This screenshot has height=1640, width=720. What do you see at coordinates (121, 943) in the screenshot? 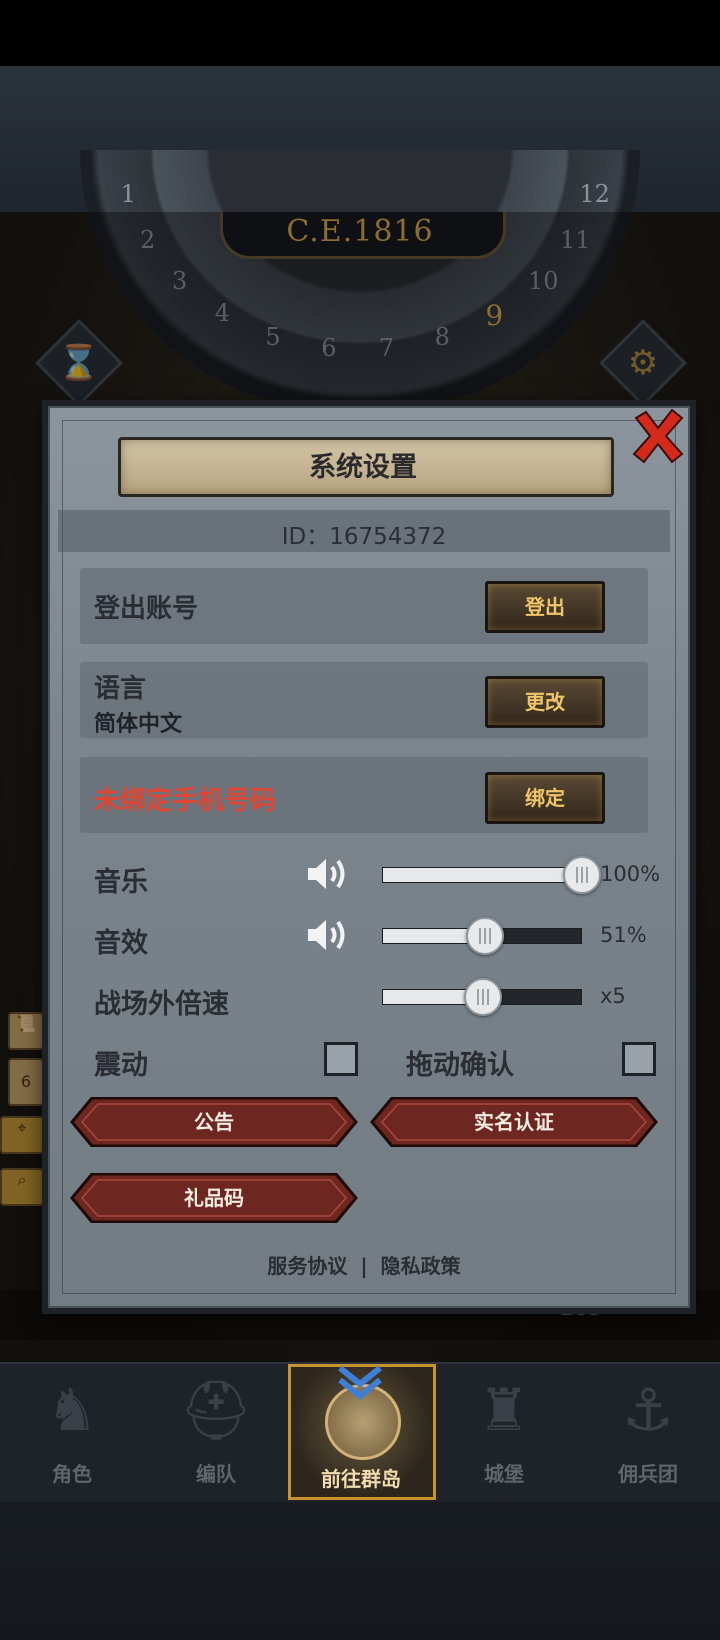
I see `sfx-label: 音效` at bounding box center [121, 943].